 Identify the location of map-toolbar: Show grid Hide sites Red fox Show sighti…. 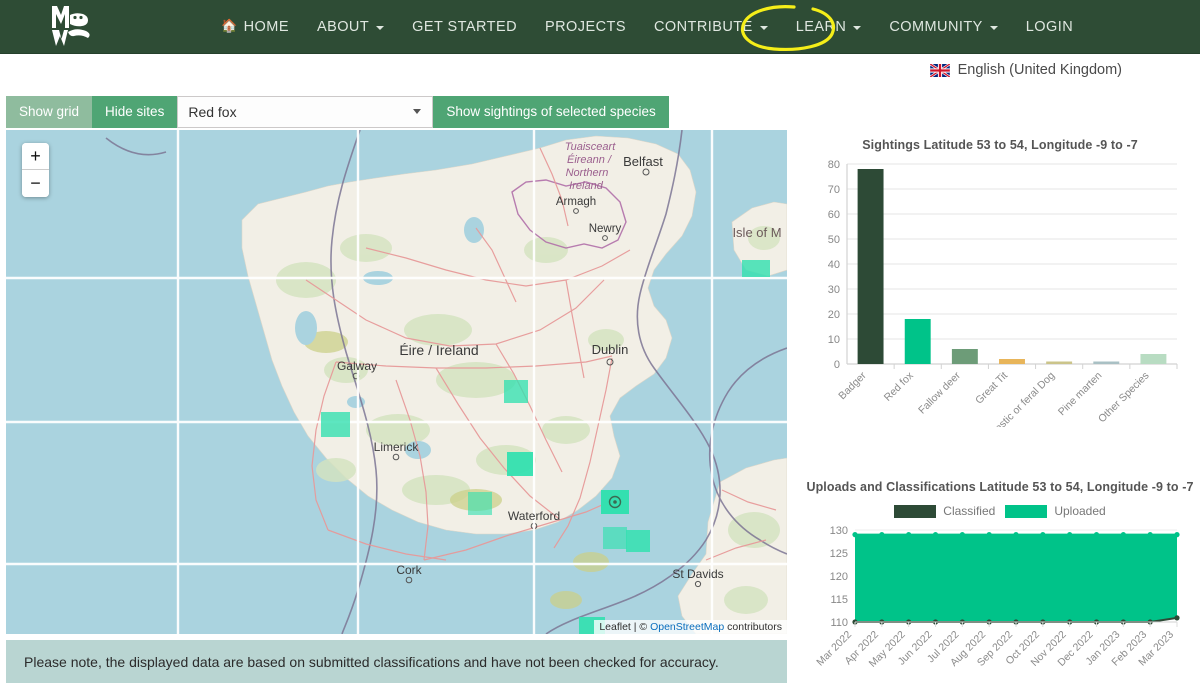
(337, 112).